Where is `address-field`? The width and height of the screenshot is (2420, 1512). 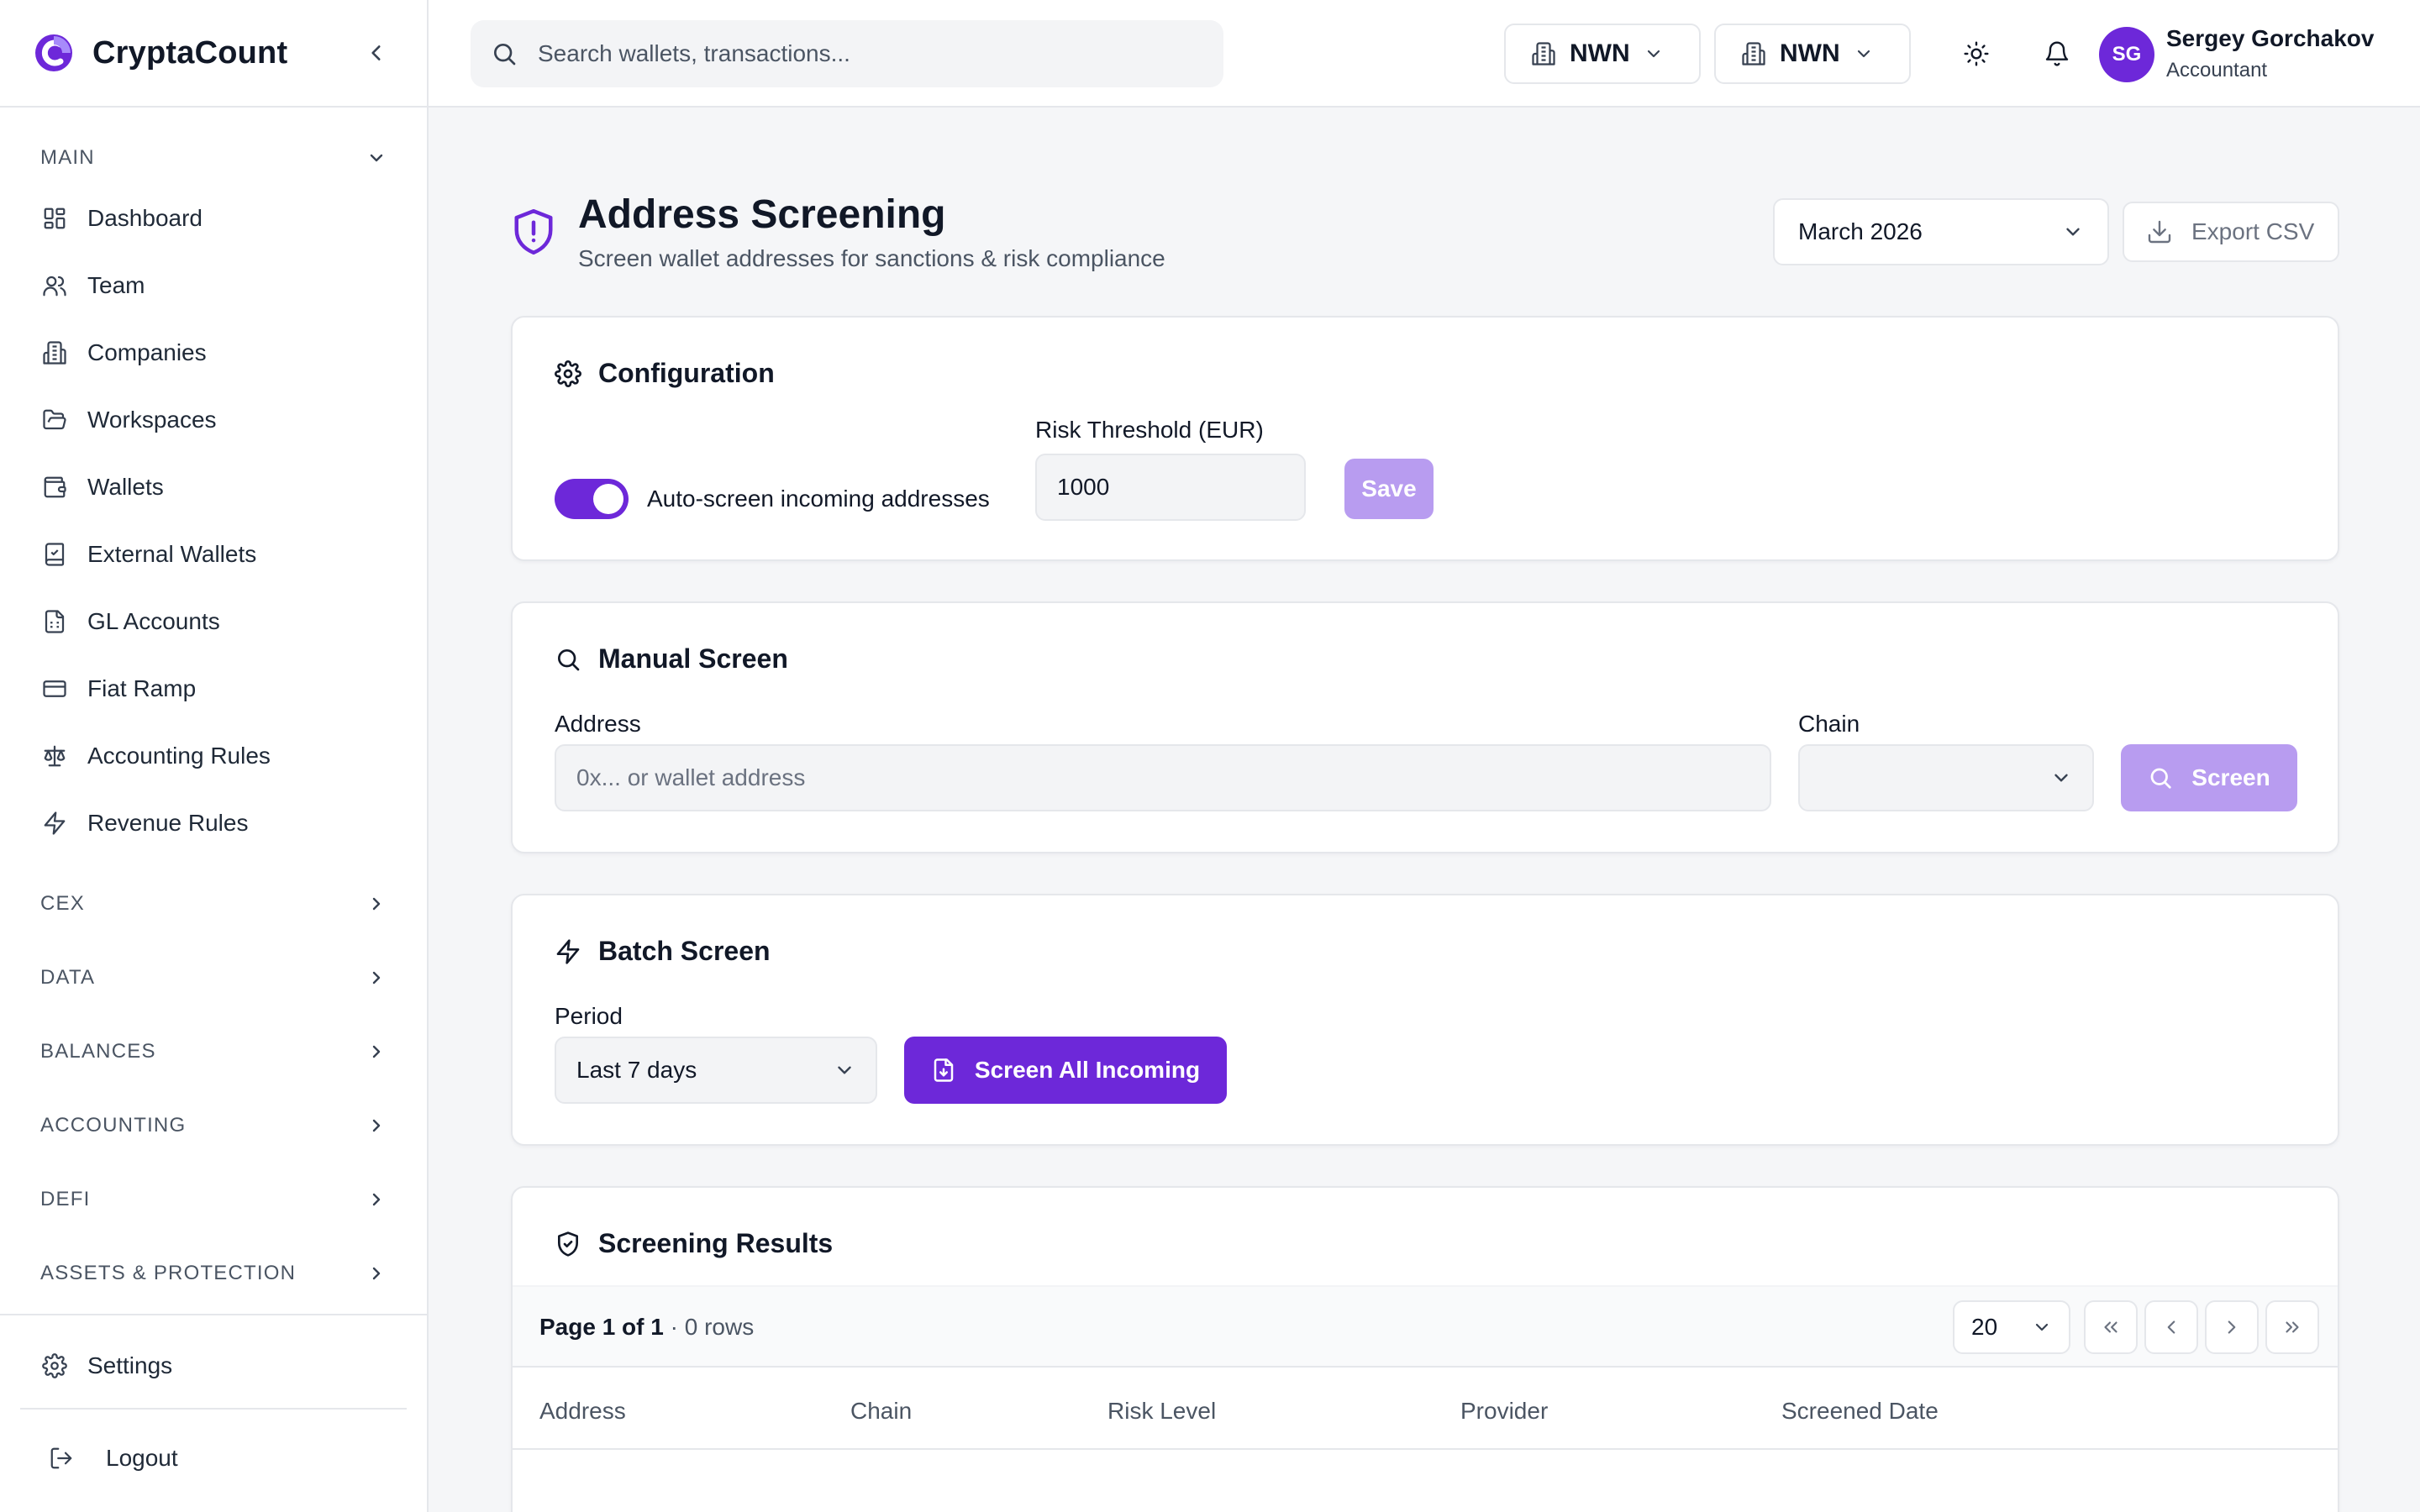 address-field is located at coordinates (1163, 777).